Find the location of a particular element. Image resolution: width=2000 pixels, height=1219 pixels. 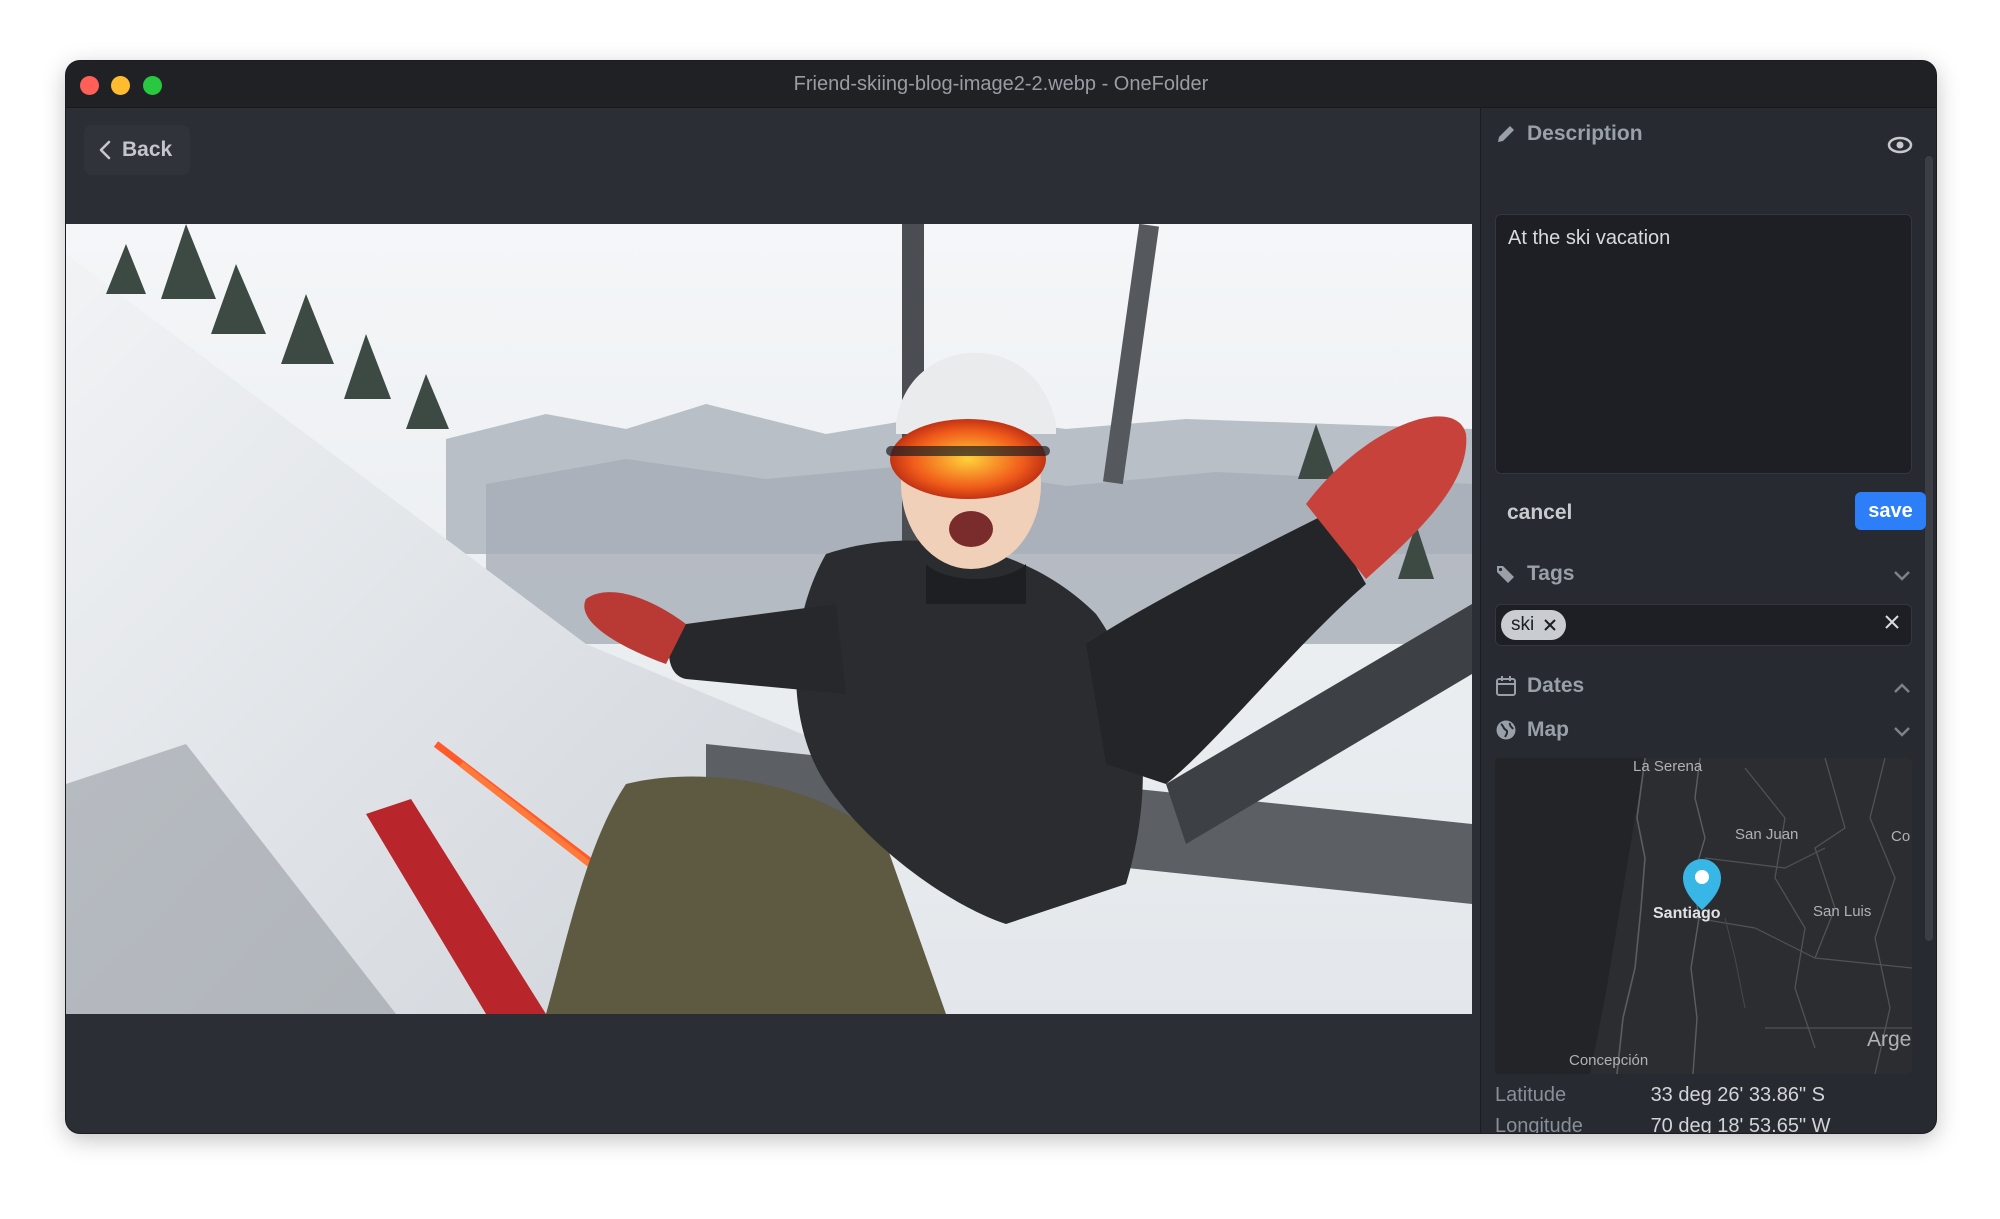

dates-header: Dates is located at coordinates (1539, 686).